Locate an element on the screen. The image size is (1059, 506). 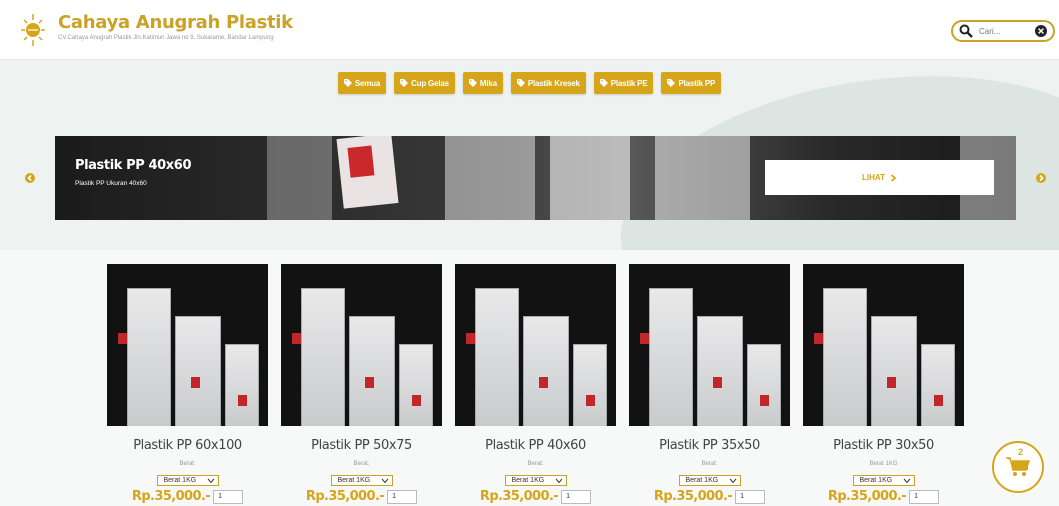
carousel-next-button is located at coordinates (1041, 178).